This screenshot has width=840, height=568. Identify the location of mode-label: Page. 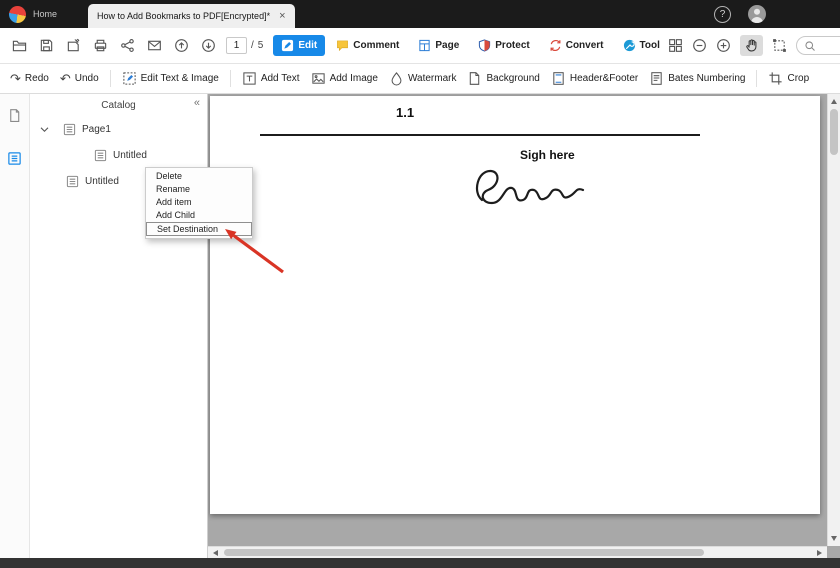
(447, 45).